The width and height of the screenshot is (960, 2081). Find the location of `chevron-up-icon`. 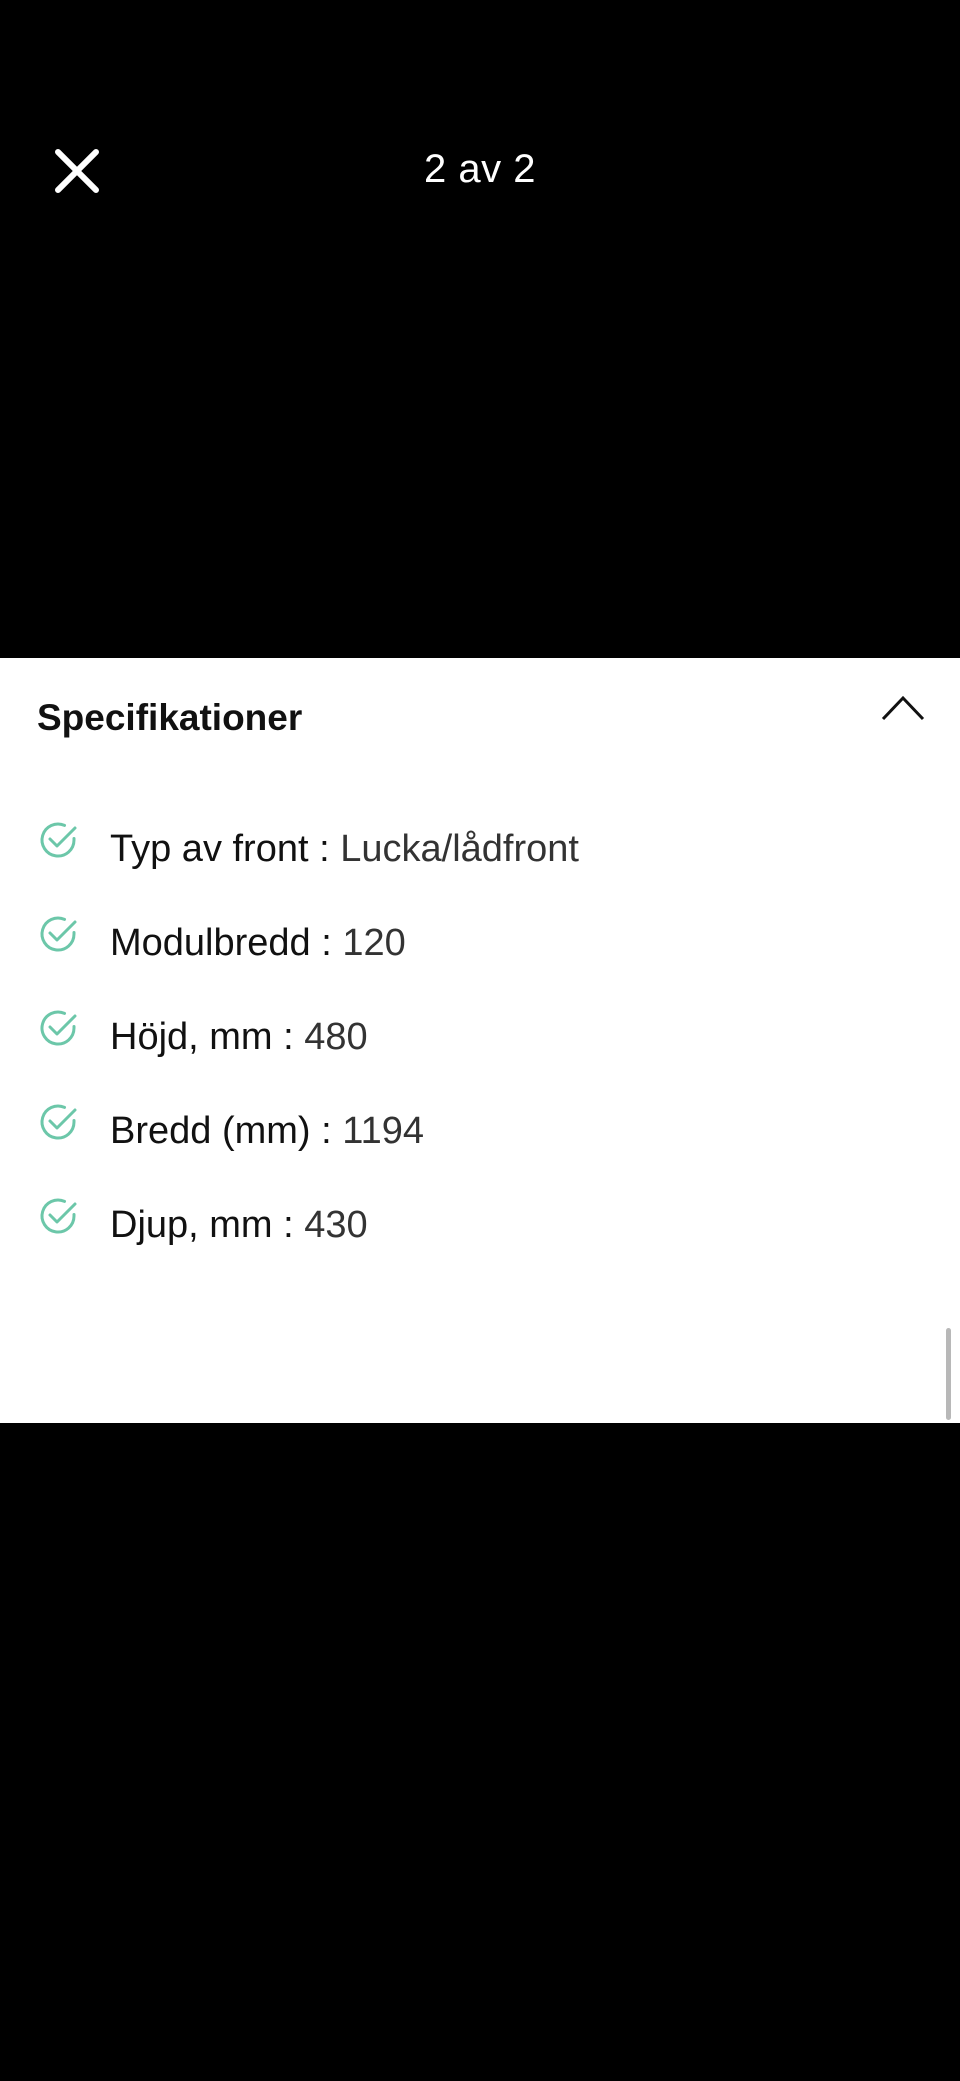

chevron-up-icon is located at coordinates (903, 707).